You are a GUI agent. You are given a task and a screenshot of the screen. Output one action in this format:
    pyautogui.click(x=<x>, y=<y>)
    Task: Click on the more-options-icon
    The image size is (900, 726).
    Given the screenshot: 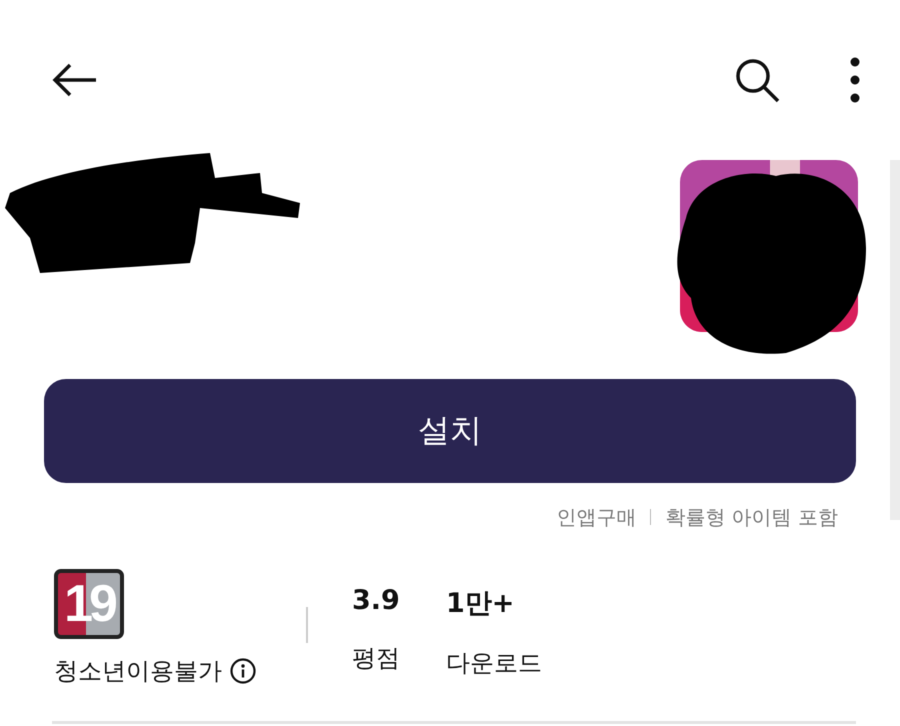 What is the action you would take?
    pyautogui.click(x=855, y=80)
    